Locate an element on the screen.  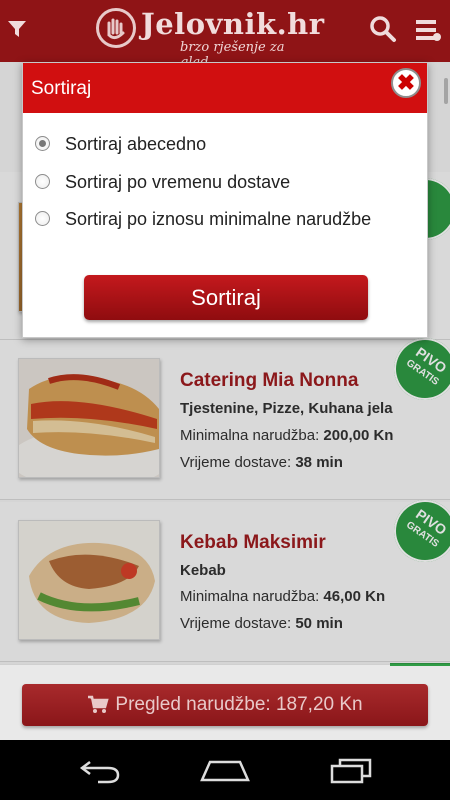
android-nav-bar is located at coordinates (225, 770).